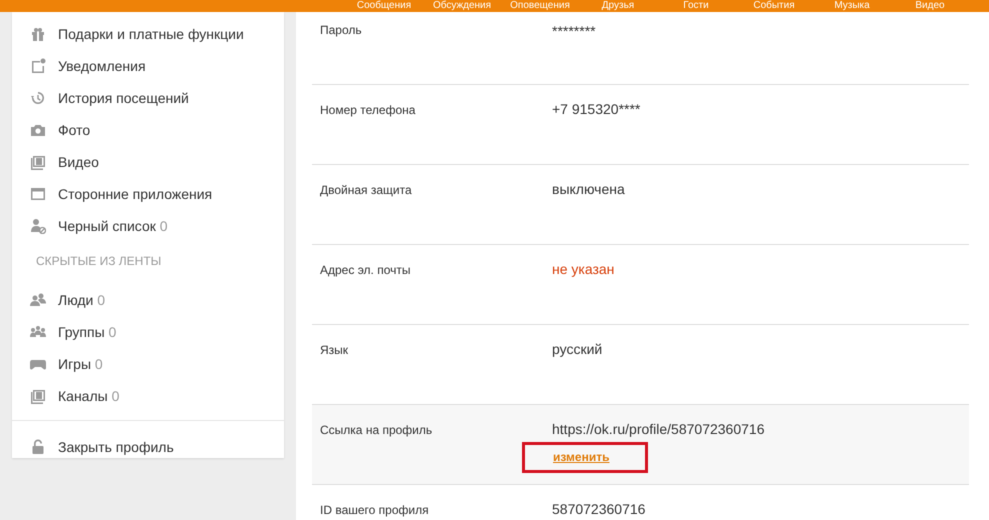 Image resolution: width=989 pixels, height=520 pixels. Describe the element at coordinates (366, 270) in the screenshot. I see `setting-label: Адрес эл. почты` at that location.